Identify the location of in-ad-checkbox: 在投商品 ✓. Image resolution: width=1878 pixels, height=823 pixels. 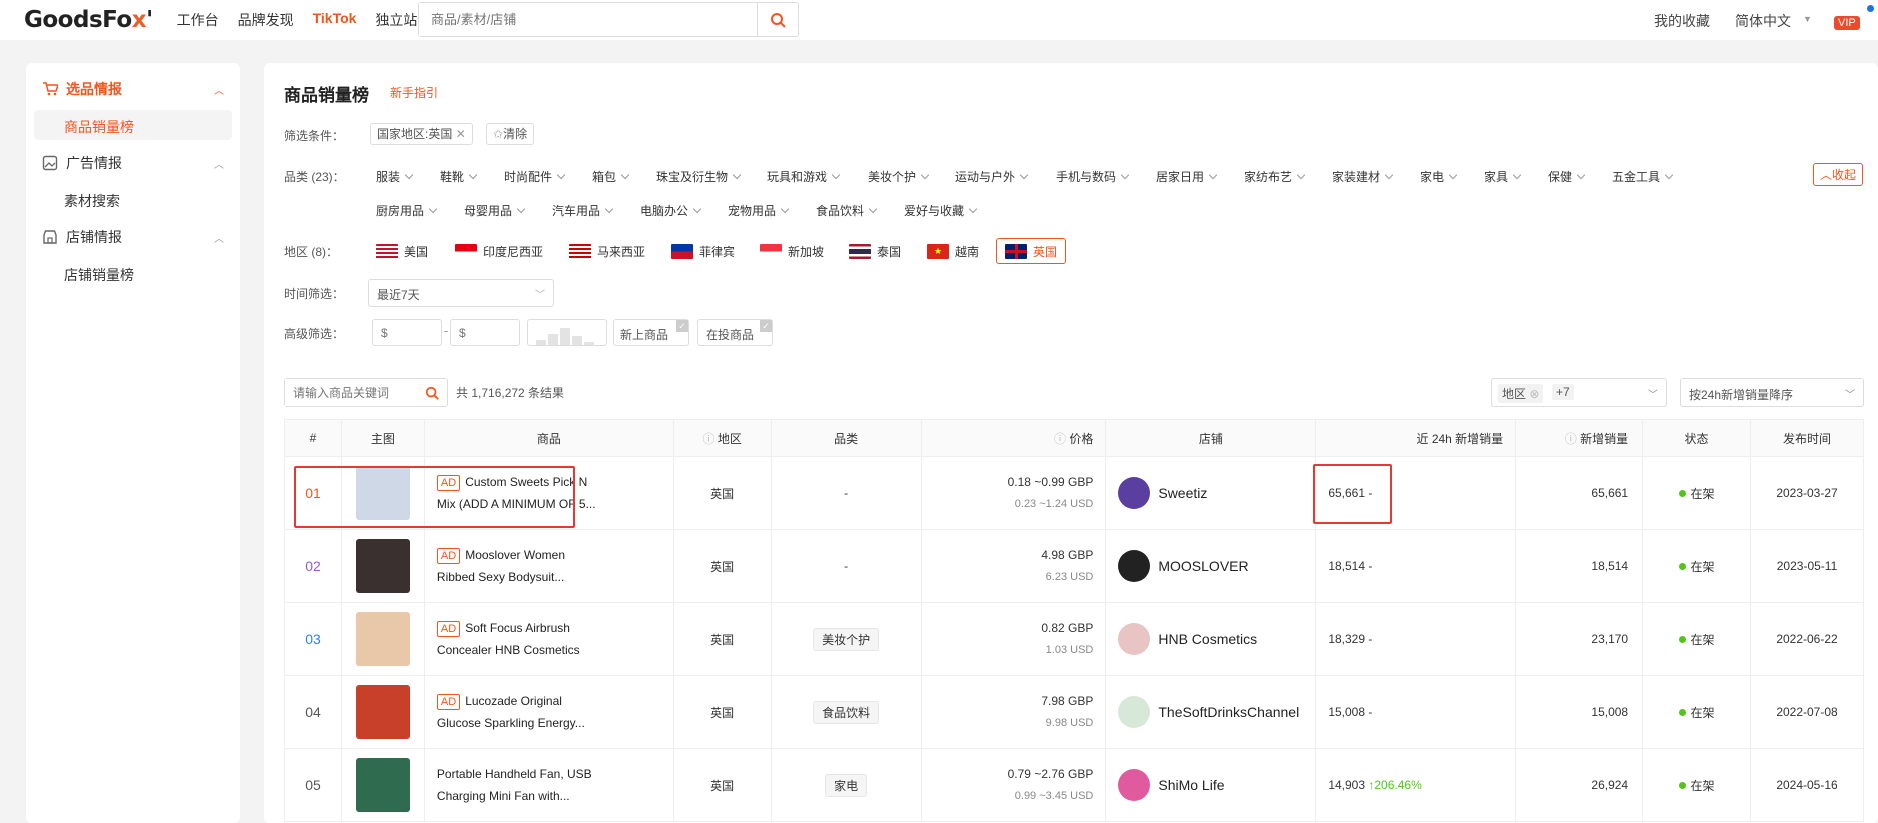
(735, 332).